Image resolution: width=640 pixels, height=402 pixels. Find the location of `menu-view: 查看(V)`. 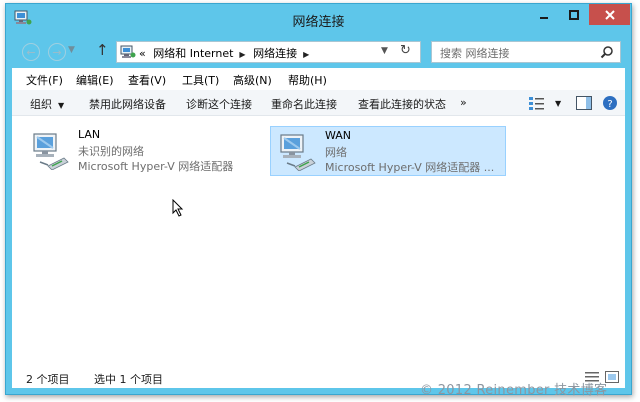

menu-view: 查看(V) is located at coordinates (147, 80).